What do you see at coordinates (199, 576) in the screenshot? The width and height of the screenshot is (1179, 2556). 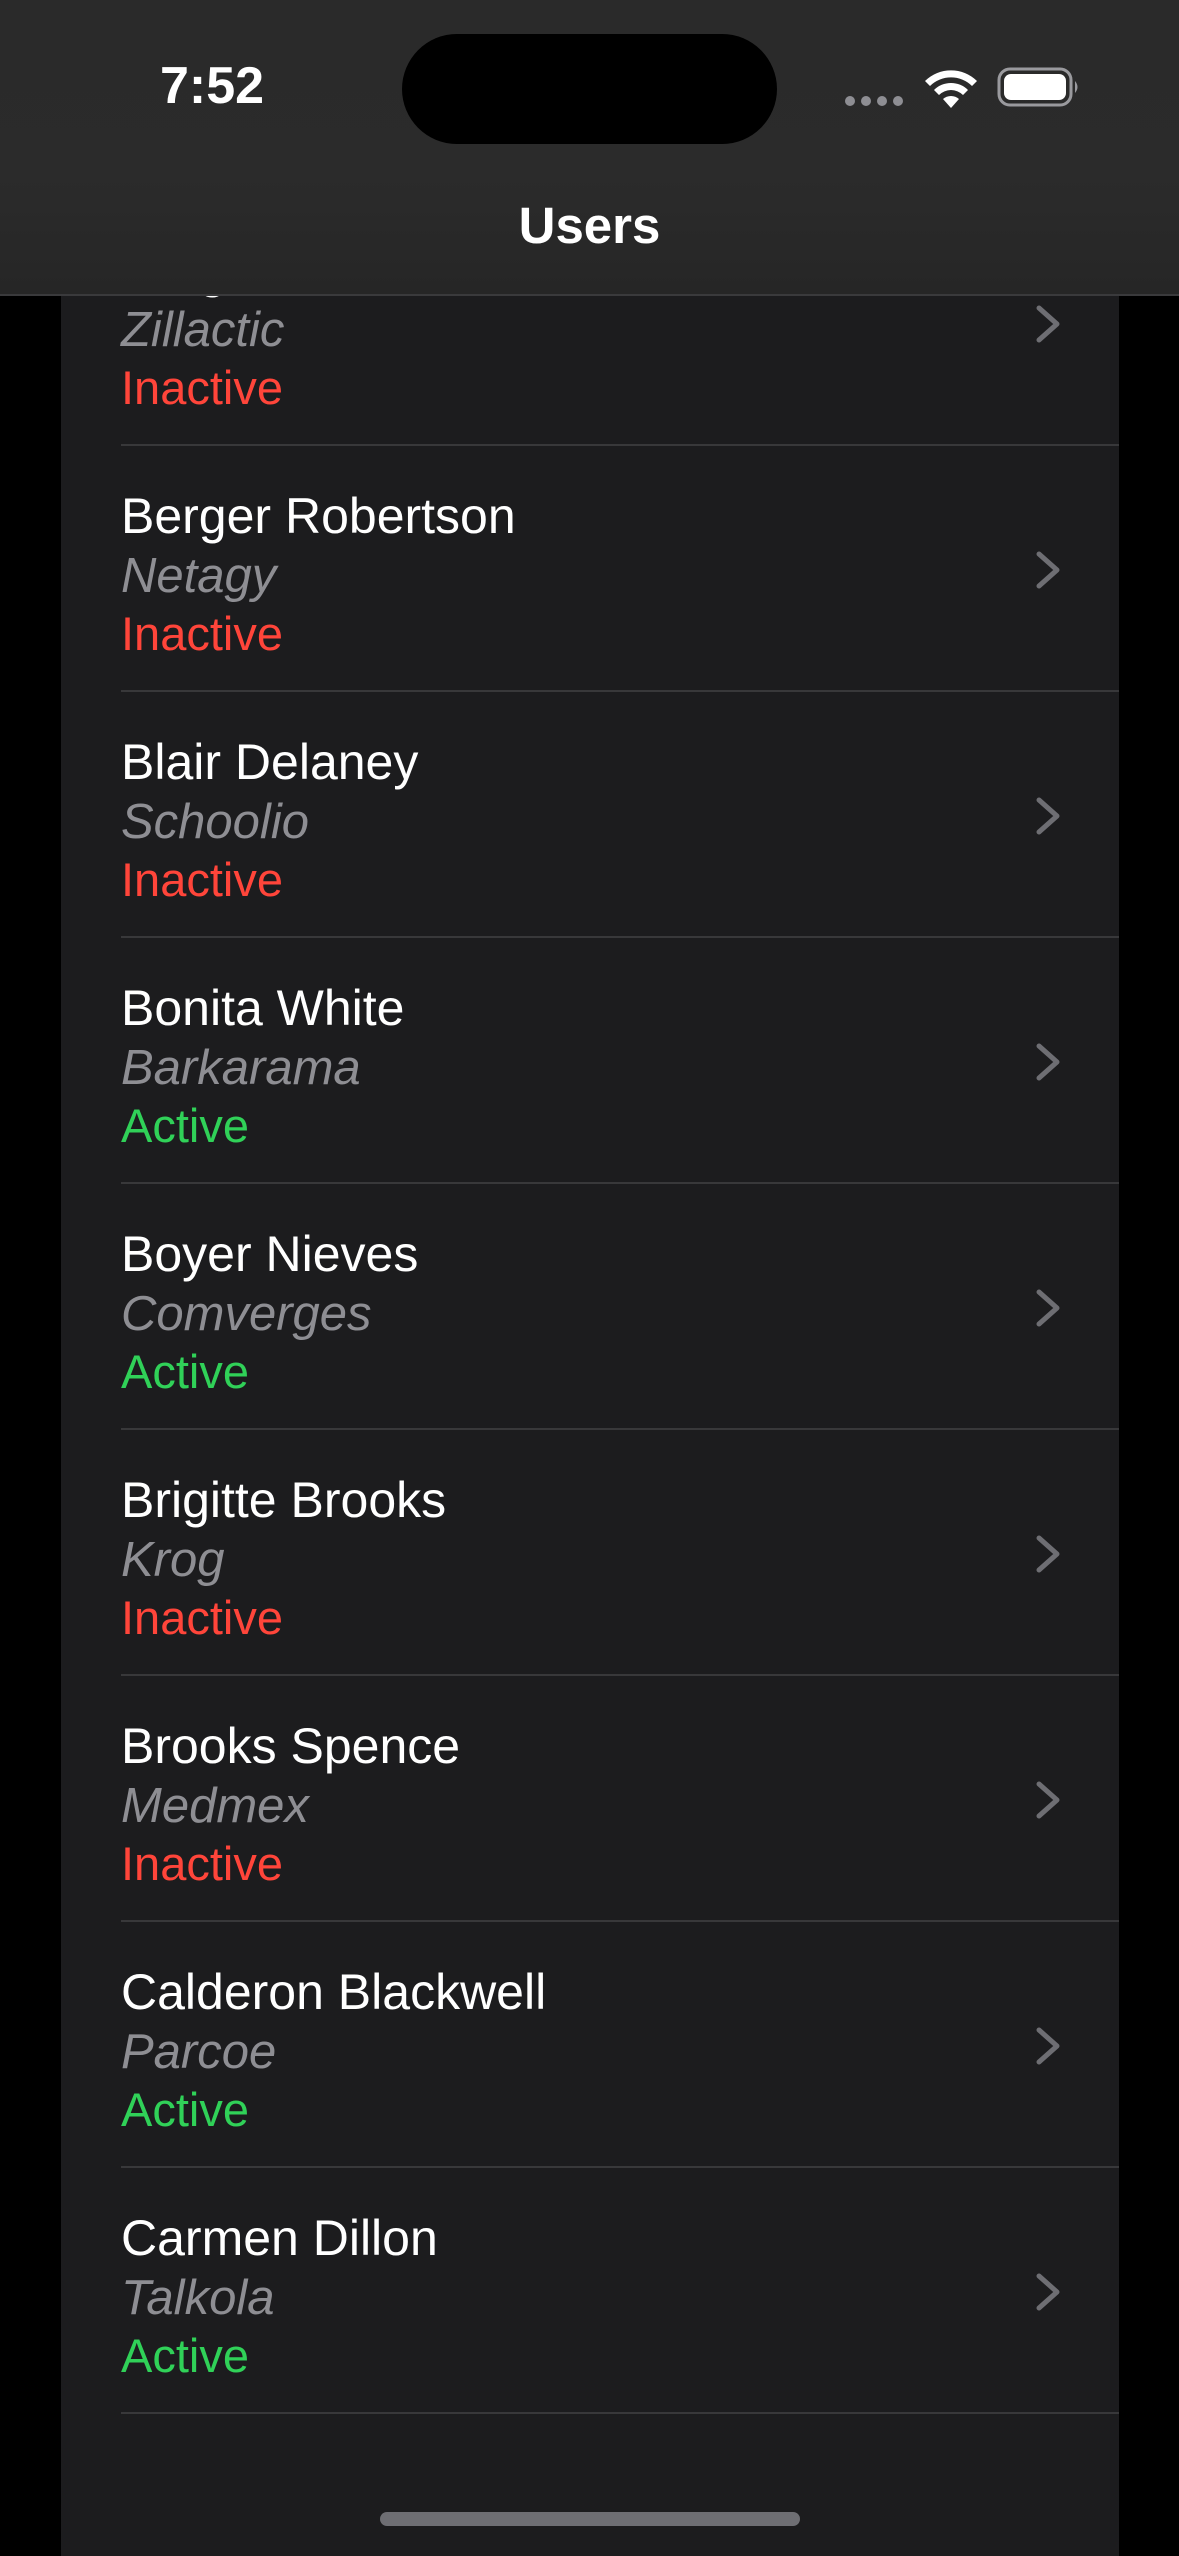 I see `user-company: Netagy` at bounding box center [199, 576].